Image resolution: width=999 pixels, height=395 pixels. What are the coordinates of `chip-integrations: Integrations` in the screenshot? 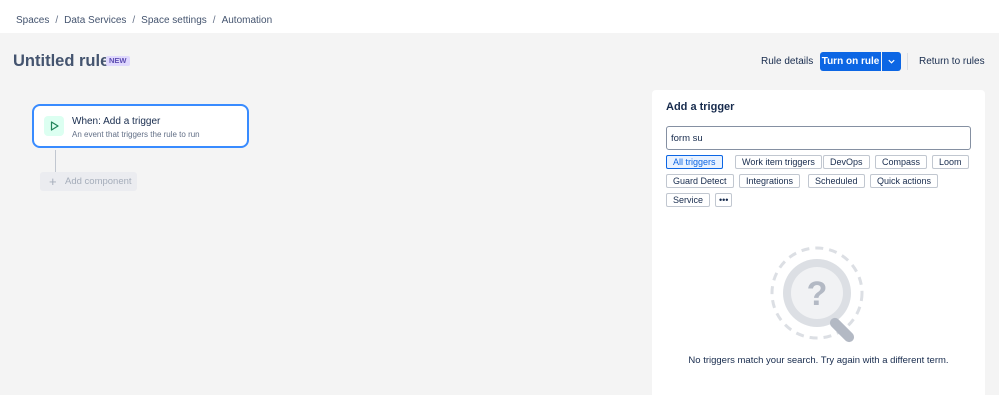 It's located at (770, 181).